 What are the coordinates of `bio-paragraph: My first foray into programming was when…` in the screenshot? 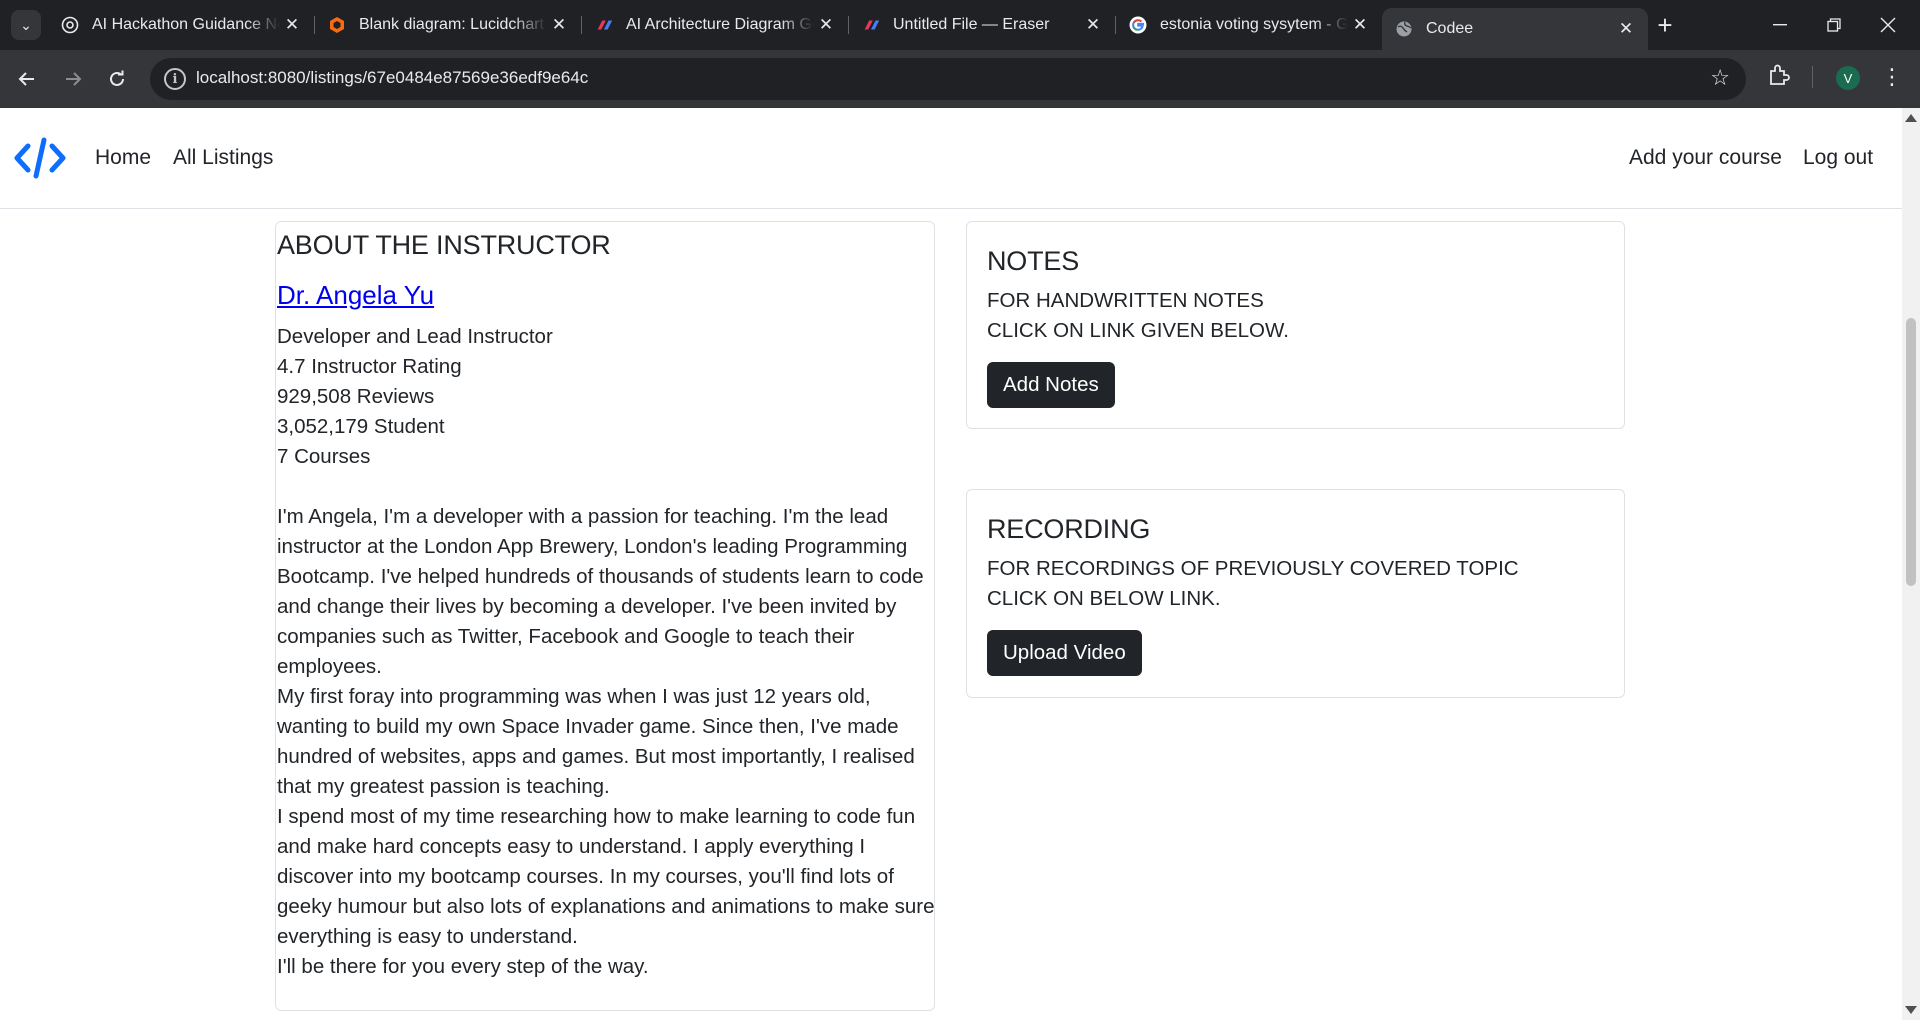 It's located at (596, 741).